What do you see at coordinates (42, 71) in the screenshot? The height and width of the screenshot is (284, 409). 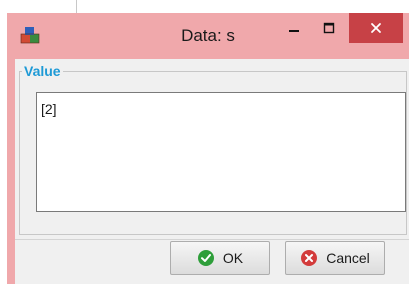 I see `value-group-label: Value` at bounding box center [42, 71].